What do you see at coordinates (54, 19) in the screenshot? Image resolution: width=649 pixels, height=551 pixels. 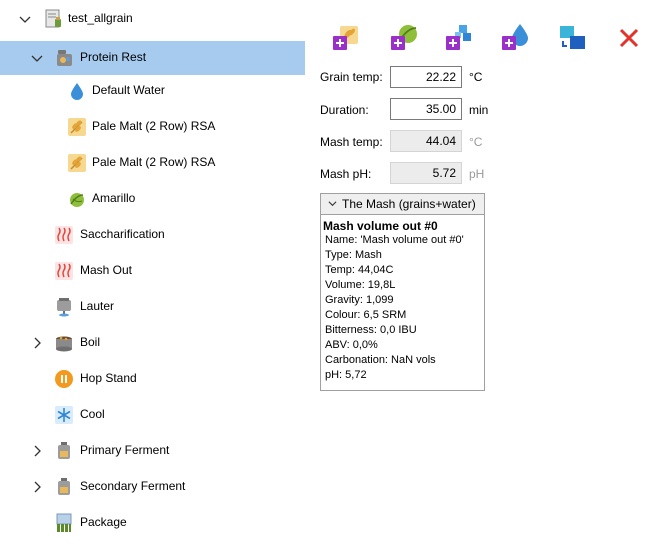 I see `recipe-icon` at bounding box center [54, 19].